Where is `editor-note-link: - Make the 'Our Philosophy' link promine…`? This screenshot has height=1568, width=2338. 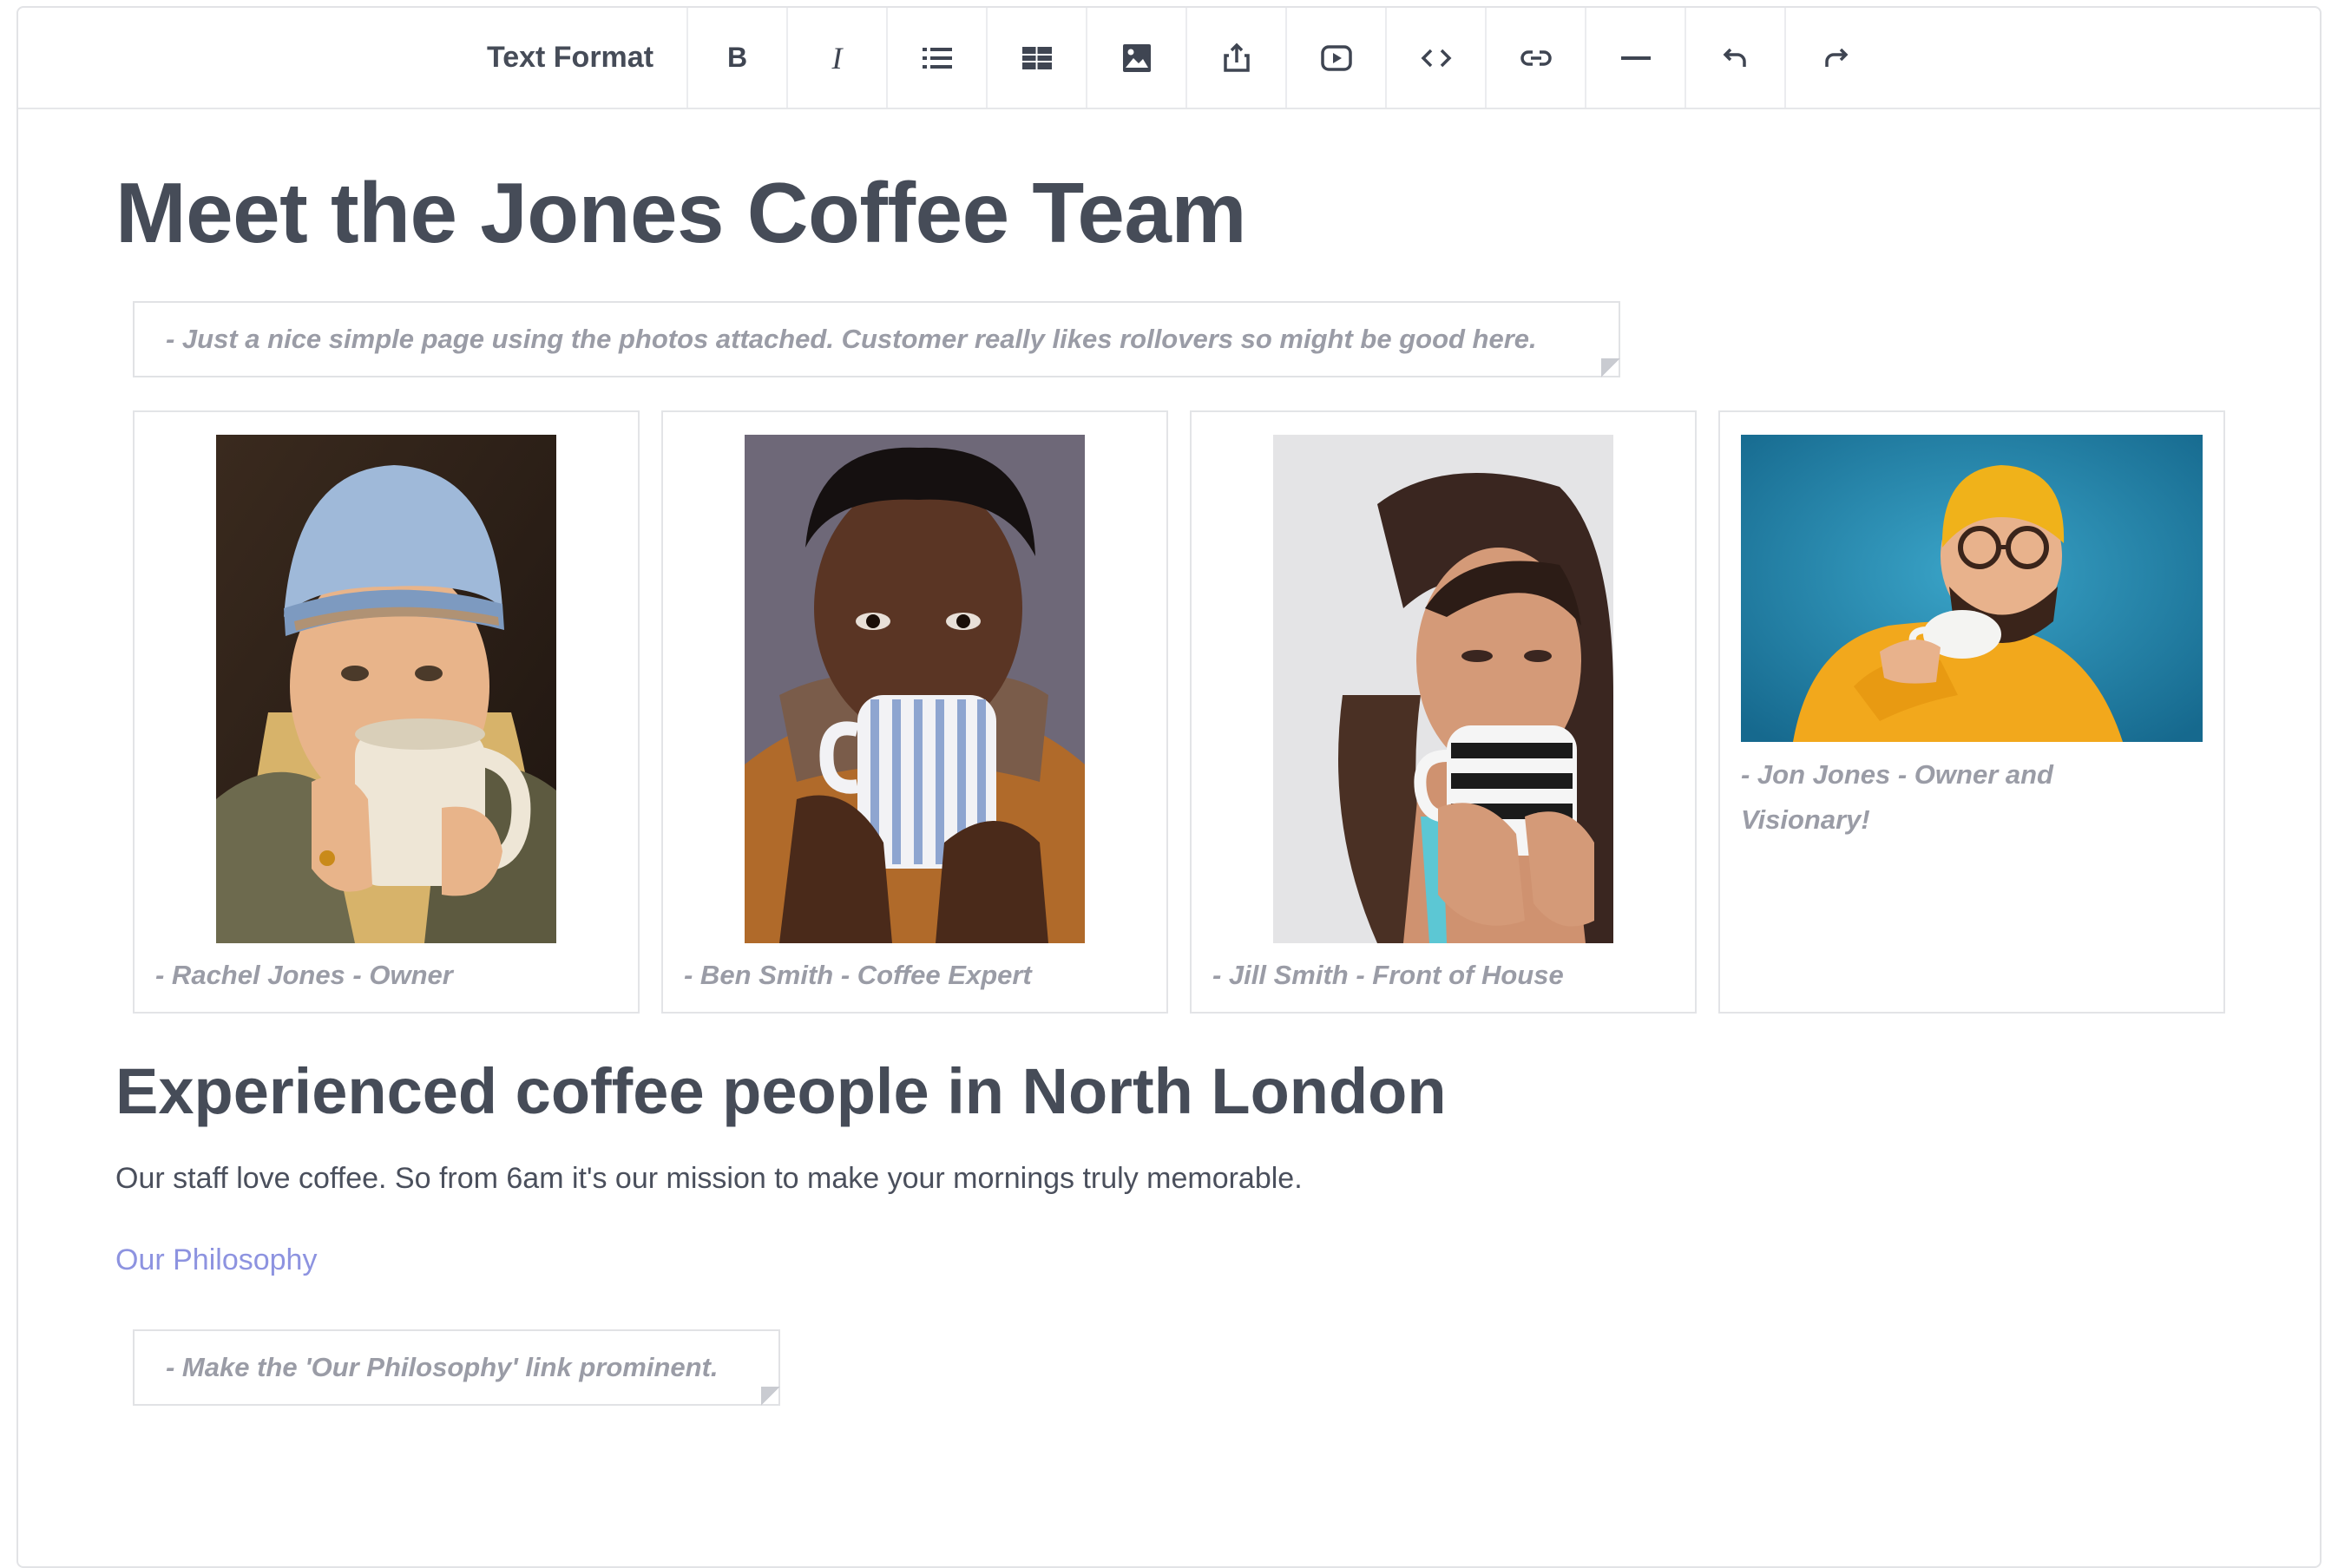 editor-note-link: - Make the 'Our Philosophy' link promine… is located at coordinates (456, 1367).